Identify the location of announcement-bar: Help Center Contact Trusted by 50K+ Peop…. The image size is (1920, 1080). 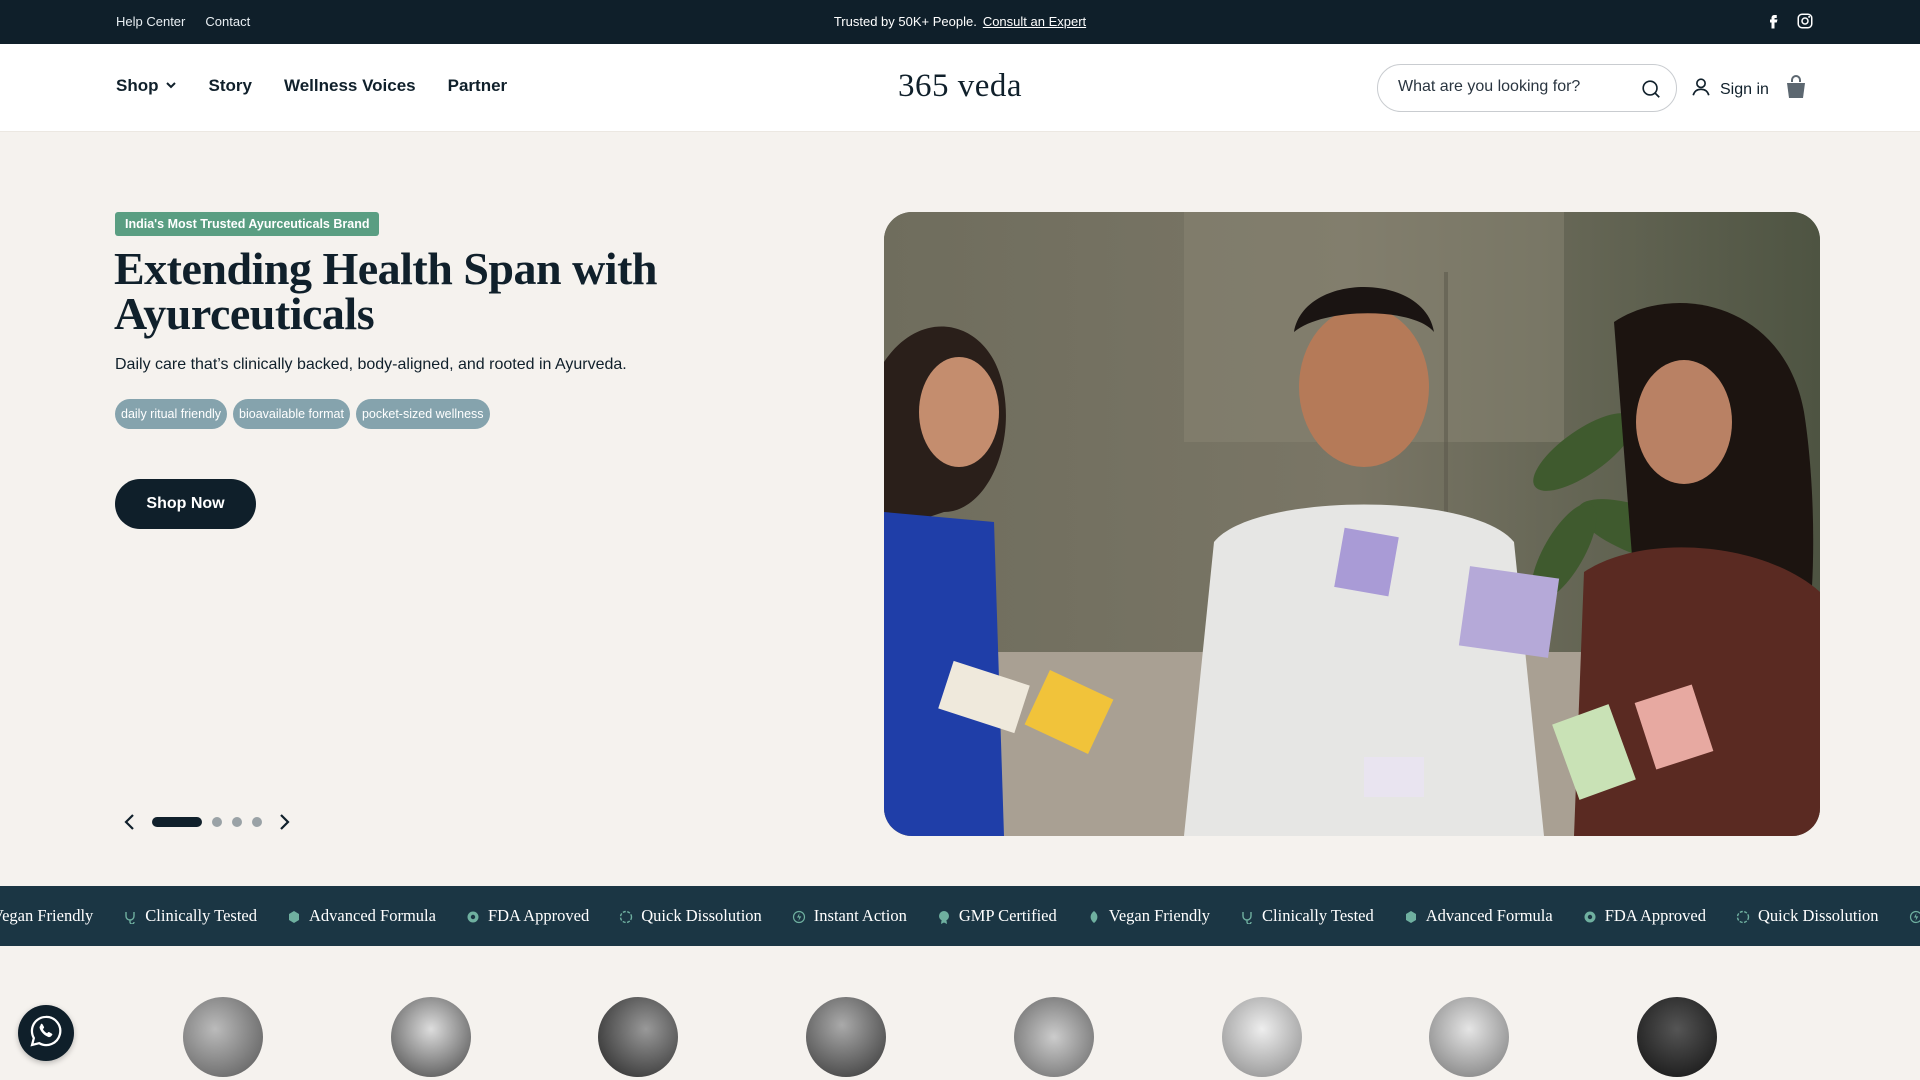
(960, 22).